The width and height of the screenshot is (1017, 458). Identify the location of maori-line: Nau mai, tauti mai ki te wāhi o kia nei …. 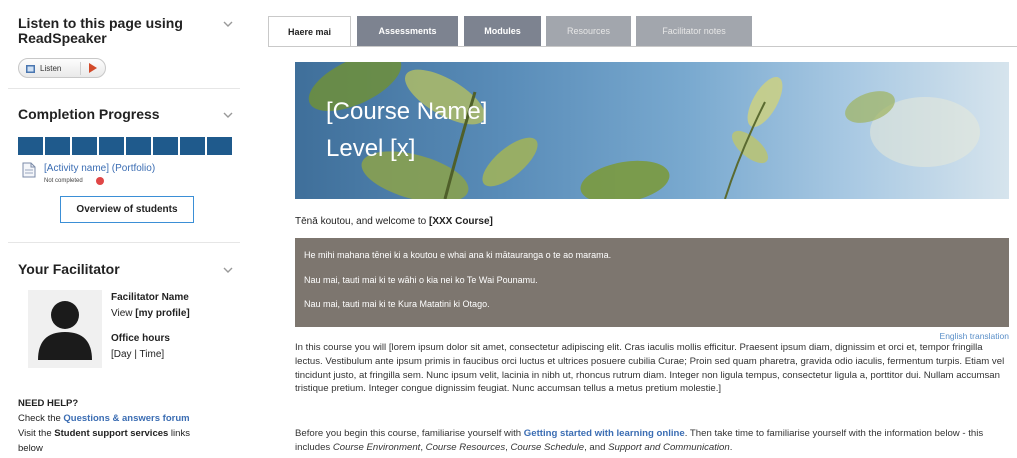
(421, 280).